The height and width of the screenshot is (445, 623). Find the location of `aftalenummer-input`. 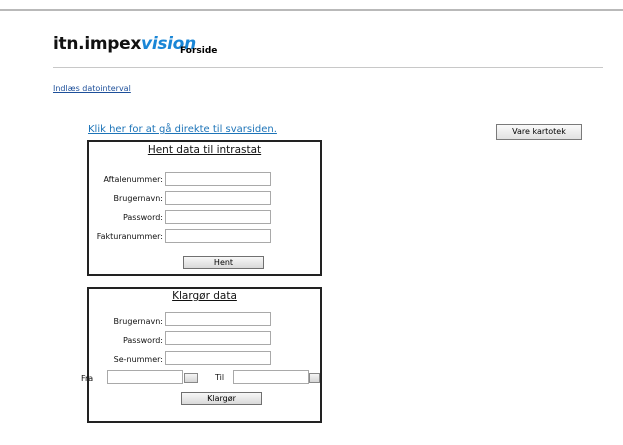

aftalenummer-input is located at coordinates (218, 179).